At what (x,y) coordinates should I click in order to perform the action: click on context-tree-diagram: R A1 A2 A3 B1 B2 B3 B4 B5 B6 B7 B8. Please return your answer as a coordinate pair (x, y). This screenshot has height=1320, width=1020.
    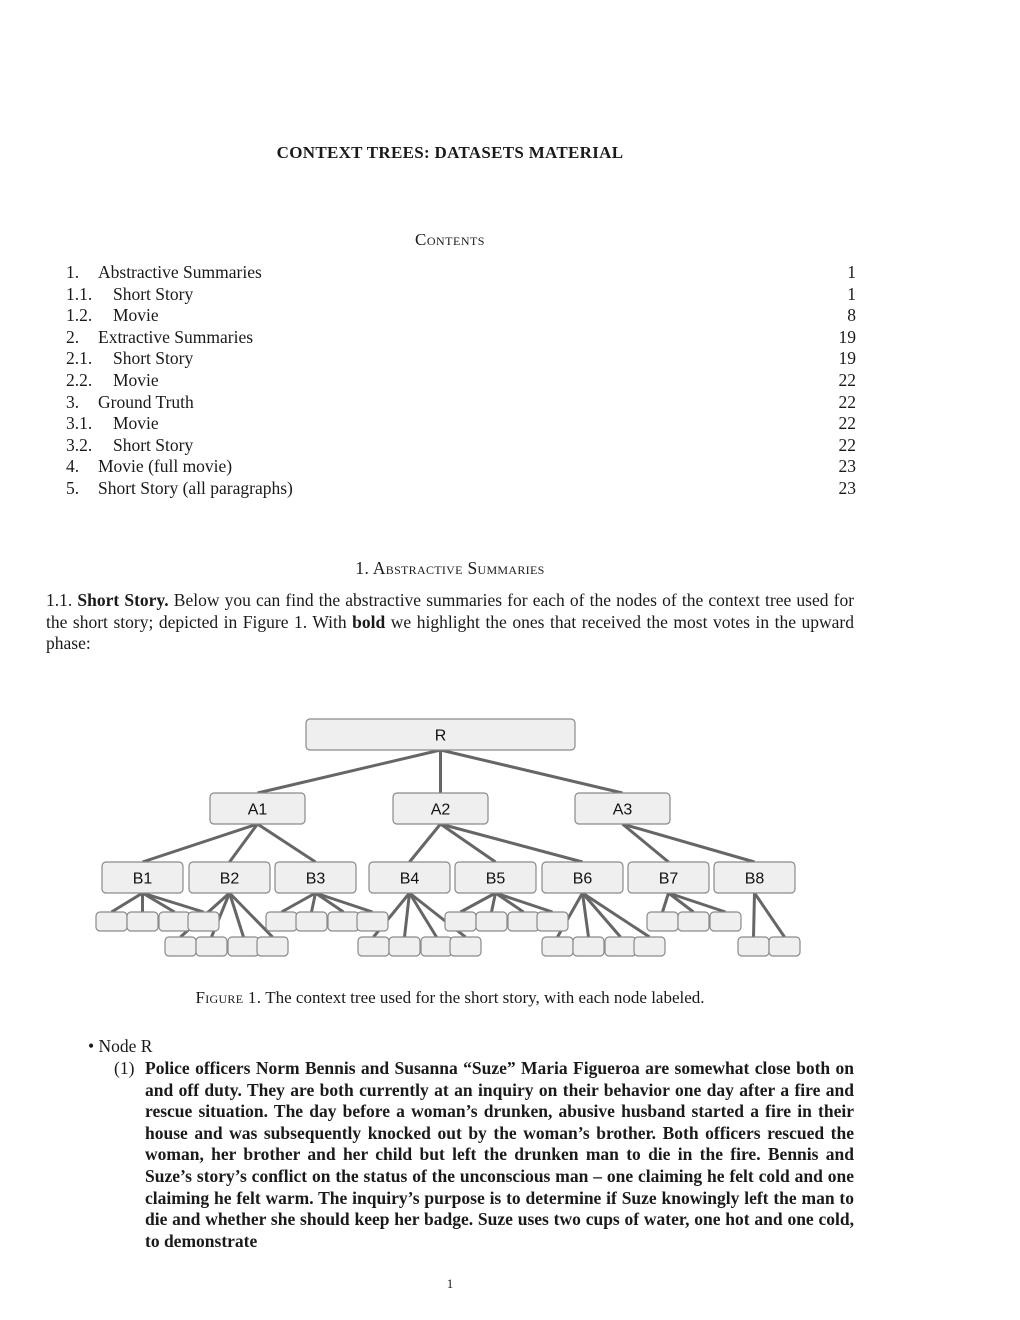
    Looking at the image, I should click on (448, 837).